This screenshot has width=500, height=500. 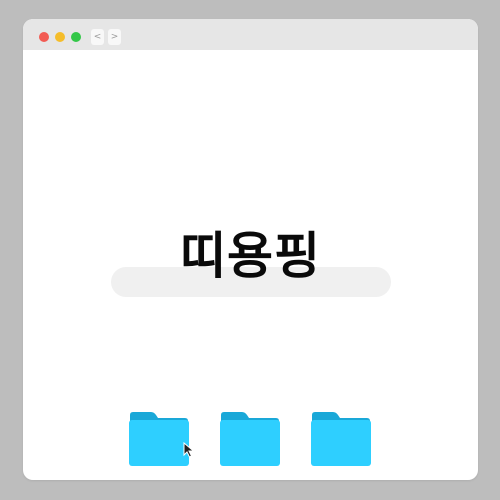 I want to click on page-title: 띠용핑, so click(x=250, y=256).